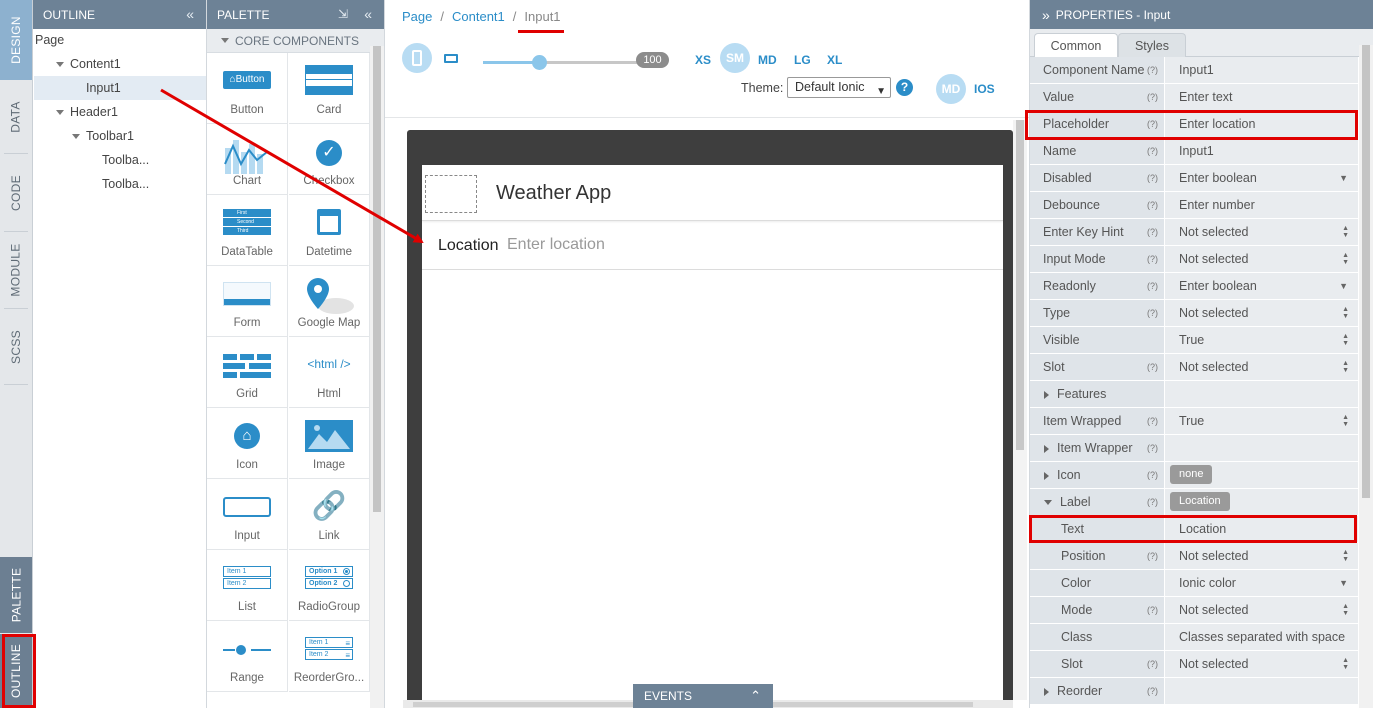 The height and width of the screenshot is (708, 1373). I want to click on tab-styles: Styles, so click(1152, 45).